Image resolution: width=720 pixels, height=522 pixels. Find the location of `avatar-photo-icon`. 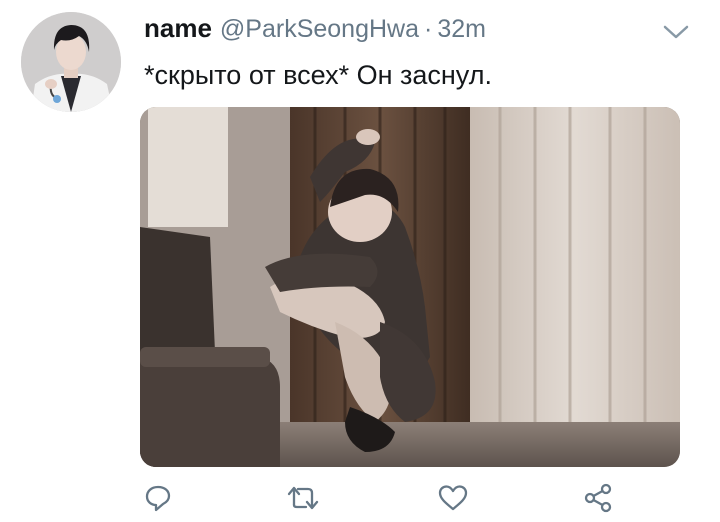

avatar-photo-icon is located at coordinates (71, 62).